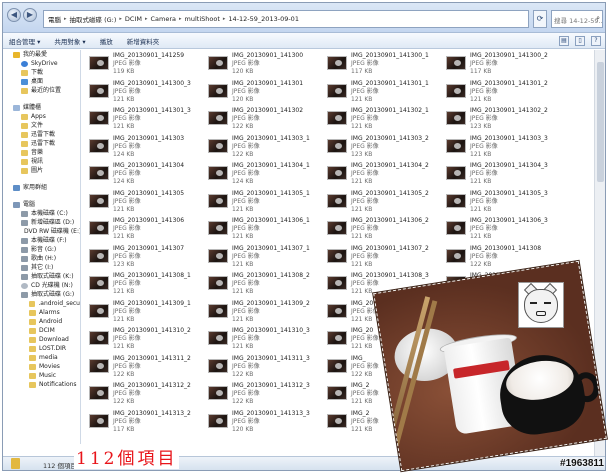 The width and height of the screenshot is (608, 473). I want to click on file-tile: IMG_20130901_141304 JPEG 影像 124 KB, so click(148, 176).